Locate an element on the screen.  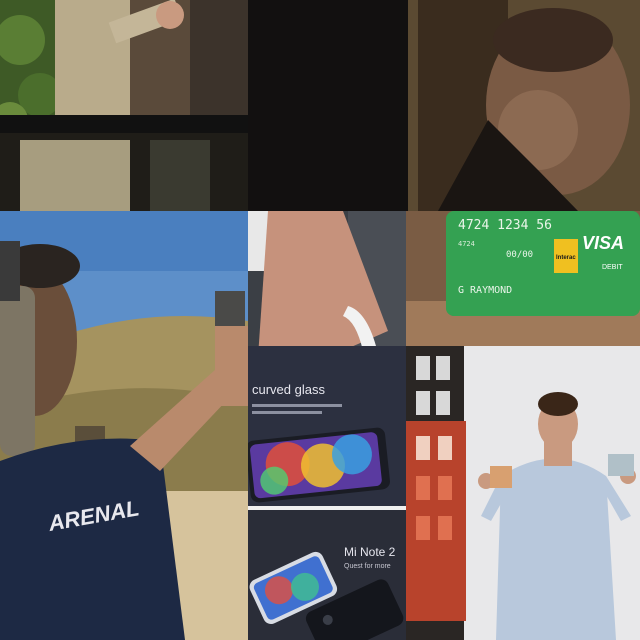
banknote-left is located at coordinates (501, 477).